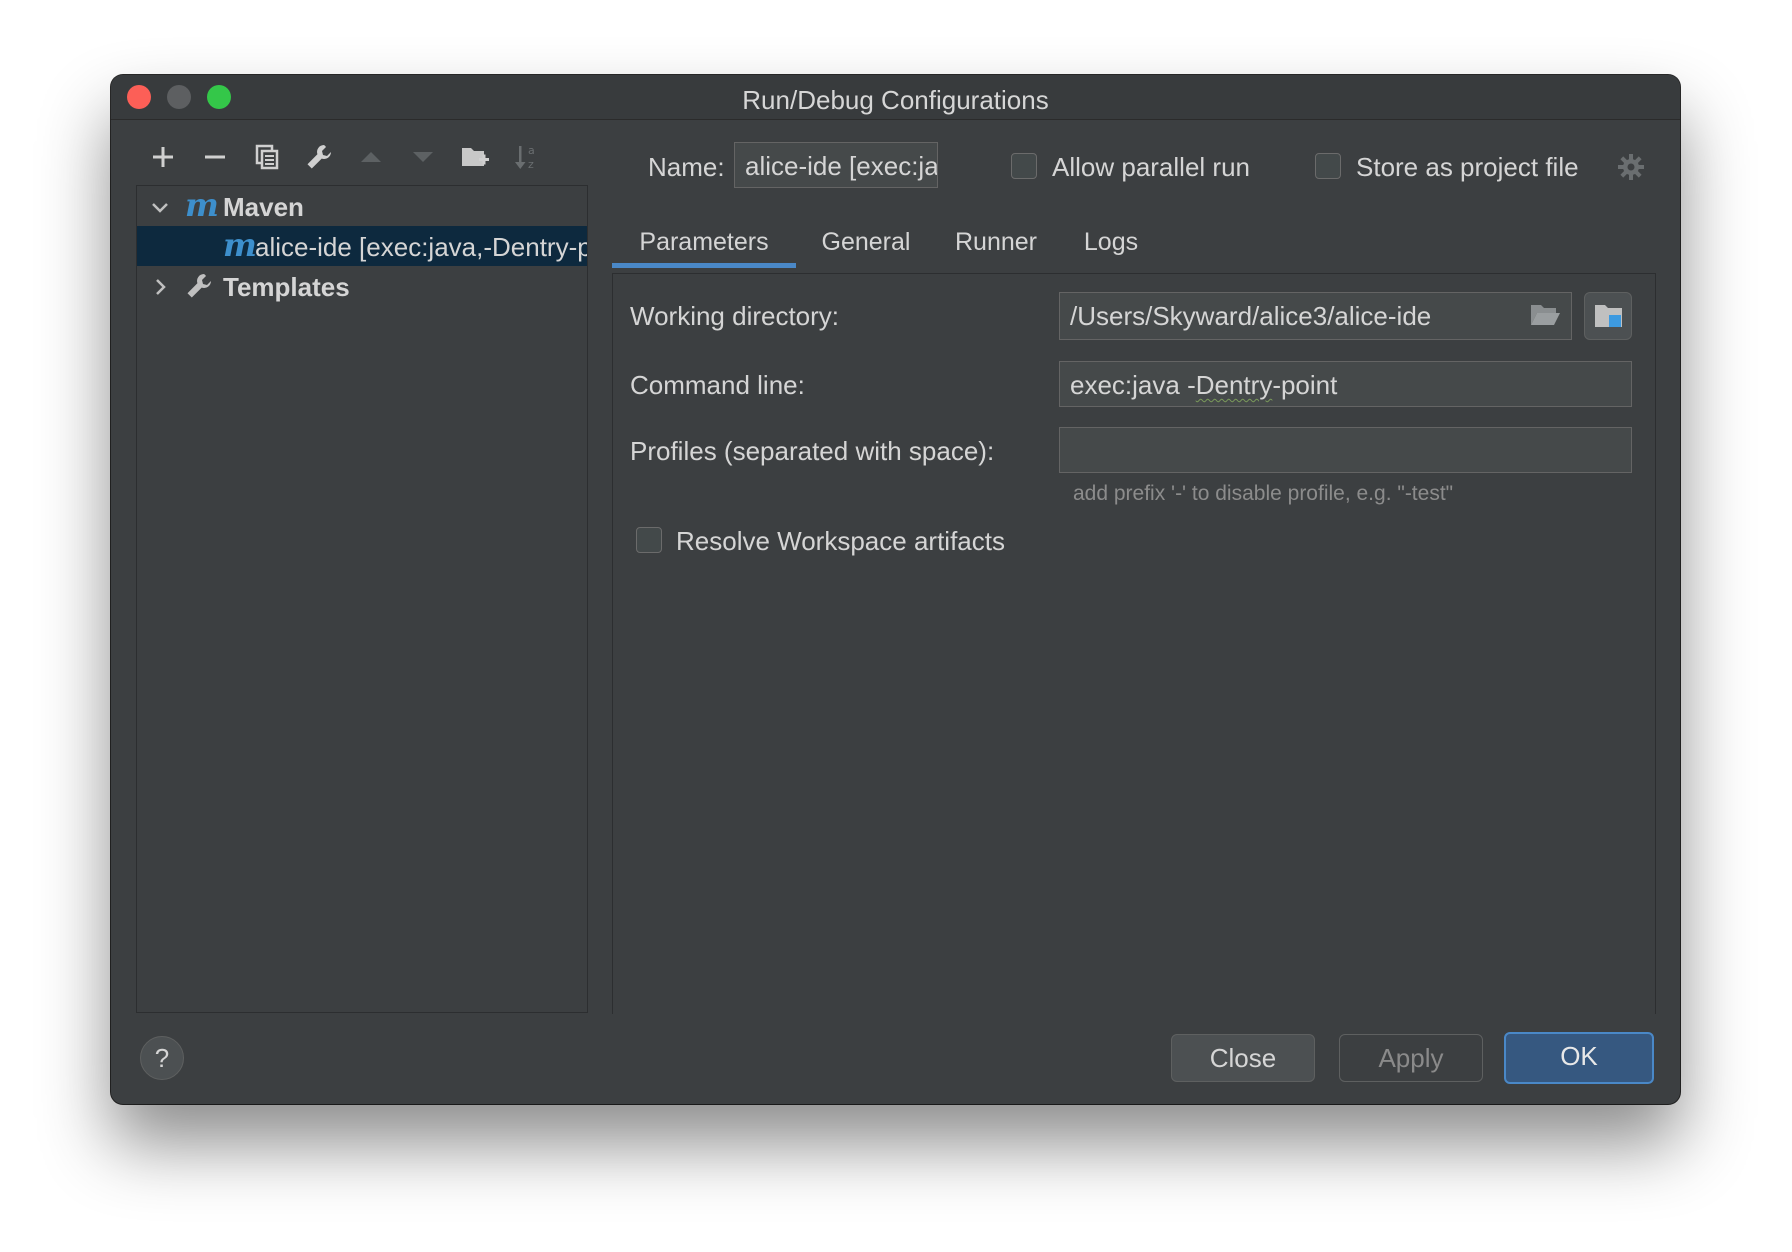  Describe the element at coordinates (1411, 1058) in the screenshot. I see `apply-button: Apply` at that location.